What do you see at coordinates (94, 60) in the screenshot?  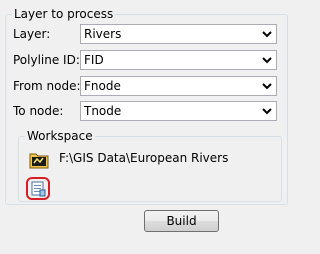 I see `polyline-id-value: FID` at bounding box center [94, 60].